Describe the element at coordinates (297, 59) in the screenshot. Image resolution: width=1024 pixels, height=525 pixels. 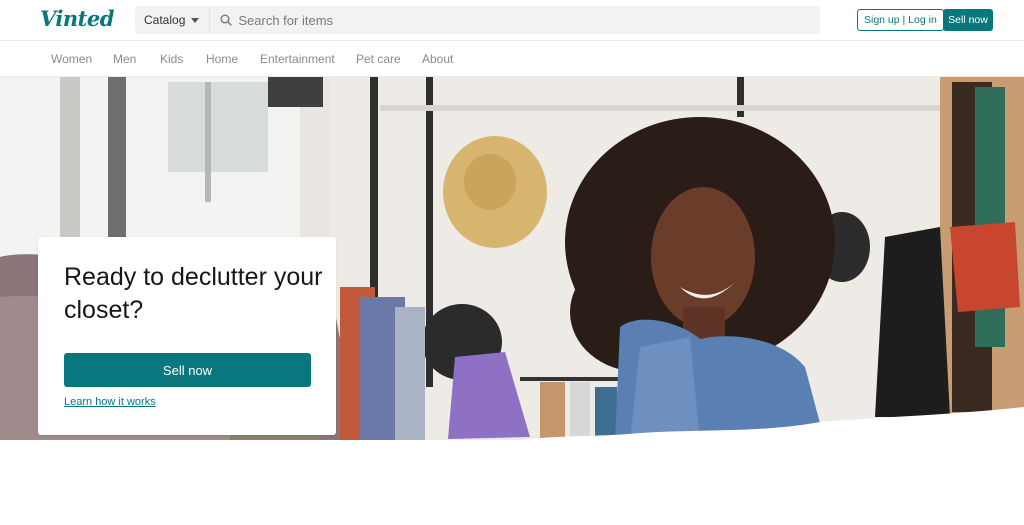
I see `nav-item-entertainment: Entertainment` at that location.